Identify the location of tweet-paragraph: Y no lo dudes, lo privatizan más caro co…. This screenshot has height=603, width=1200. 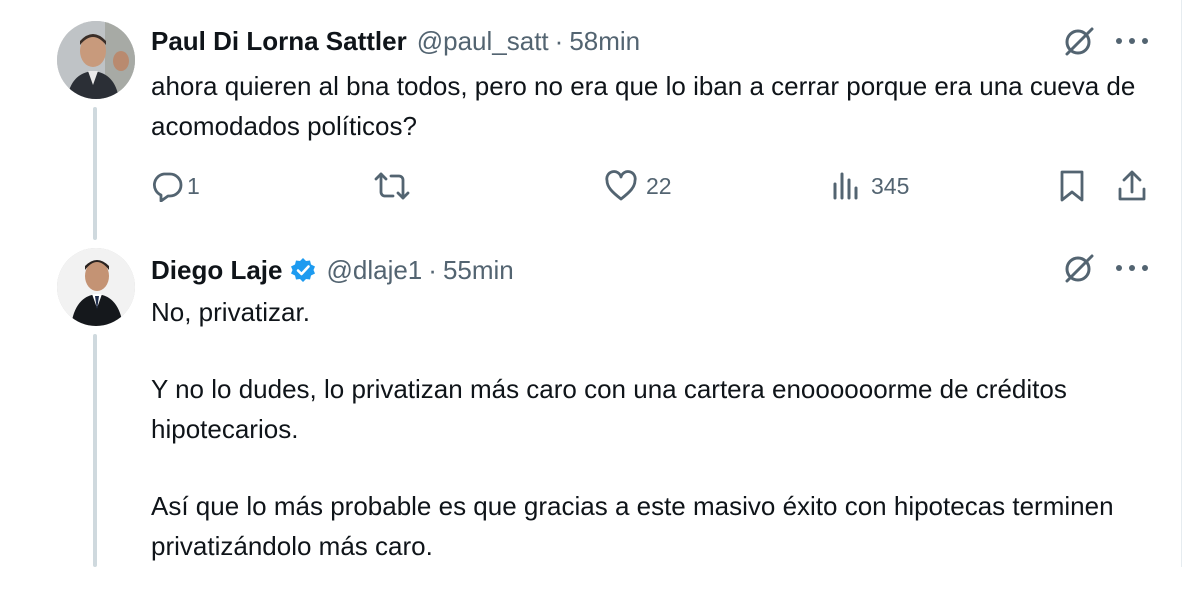
(609, 409).